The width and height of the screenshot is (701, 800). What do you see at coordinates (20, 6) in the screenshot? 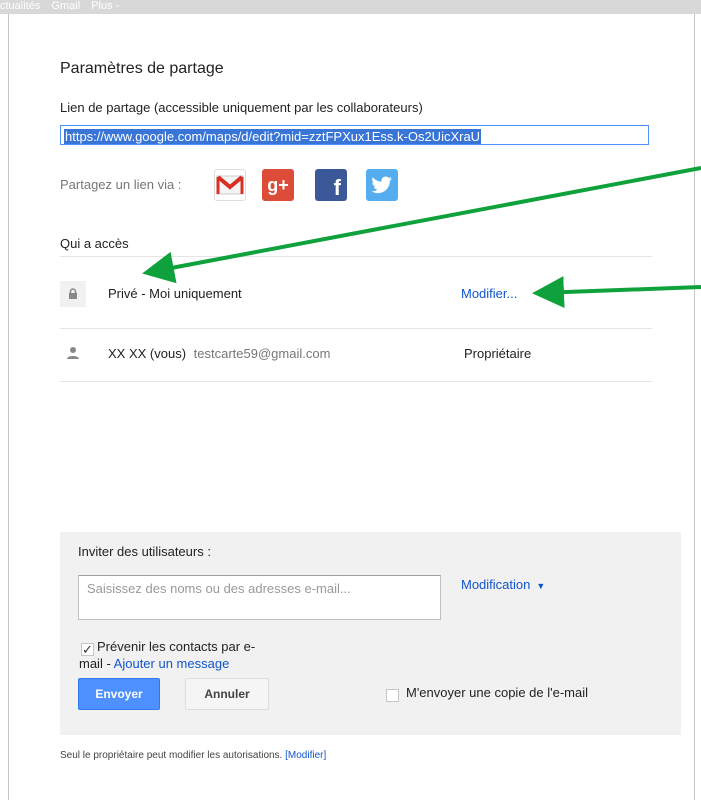
I see `nav-item-actualites: ctualités` at bounding box center [20, 6].